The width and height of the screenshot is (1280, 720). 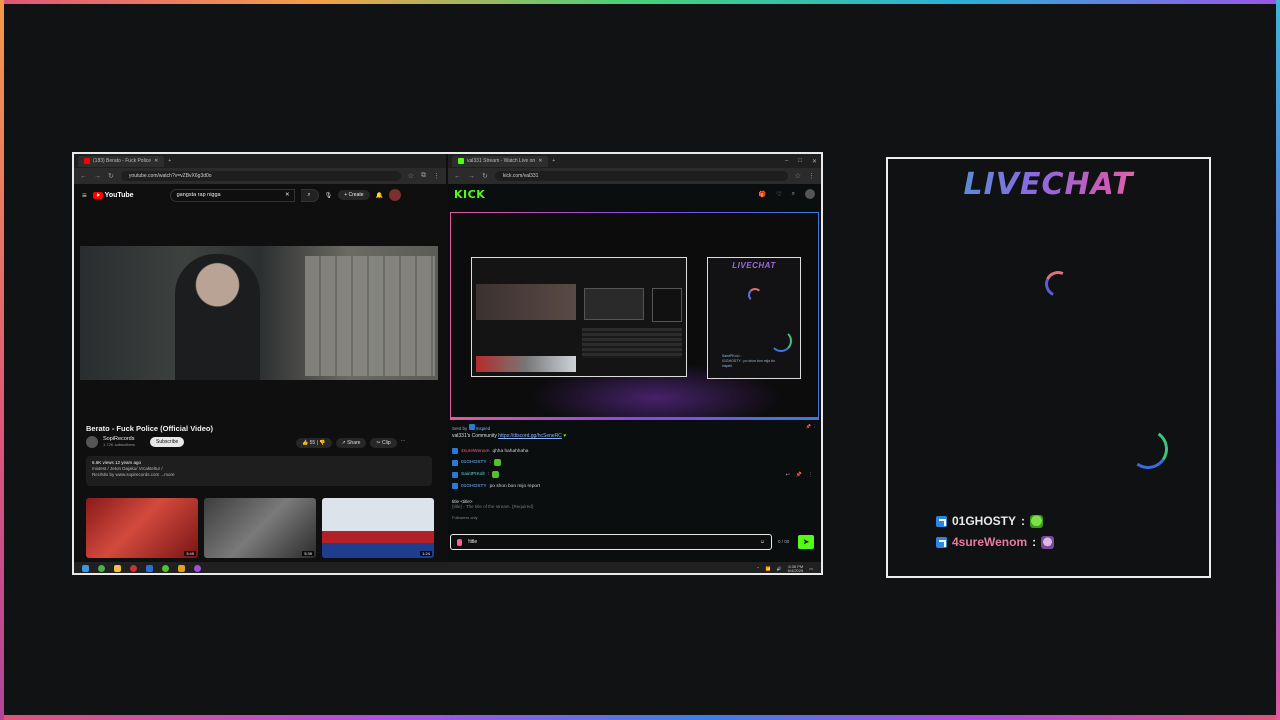 I want to click on frame-border-bottom, so click(x=640, y=717).